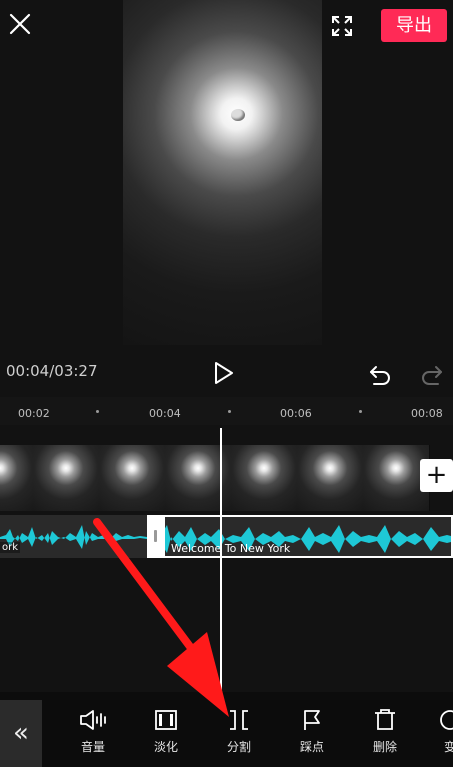  What do you see at coordinates (432, 374) in the screenshot?
I see `redo-icon` at bounding box center [432, 374].